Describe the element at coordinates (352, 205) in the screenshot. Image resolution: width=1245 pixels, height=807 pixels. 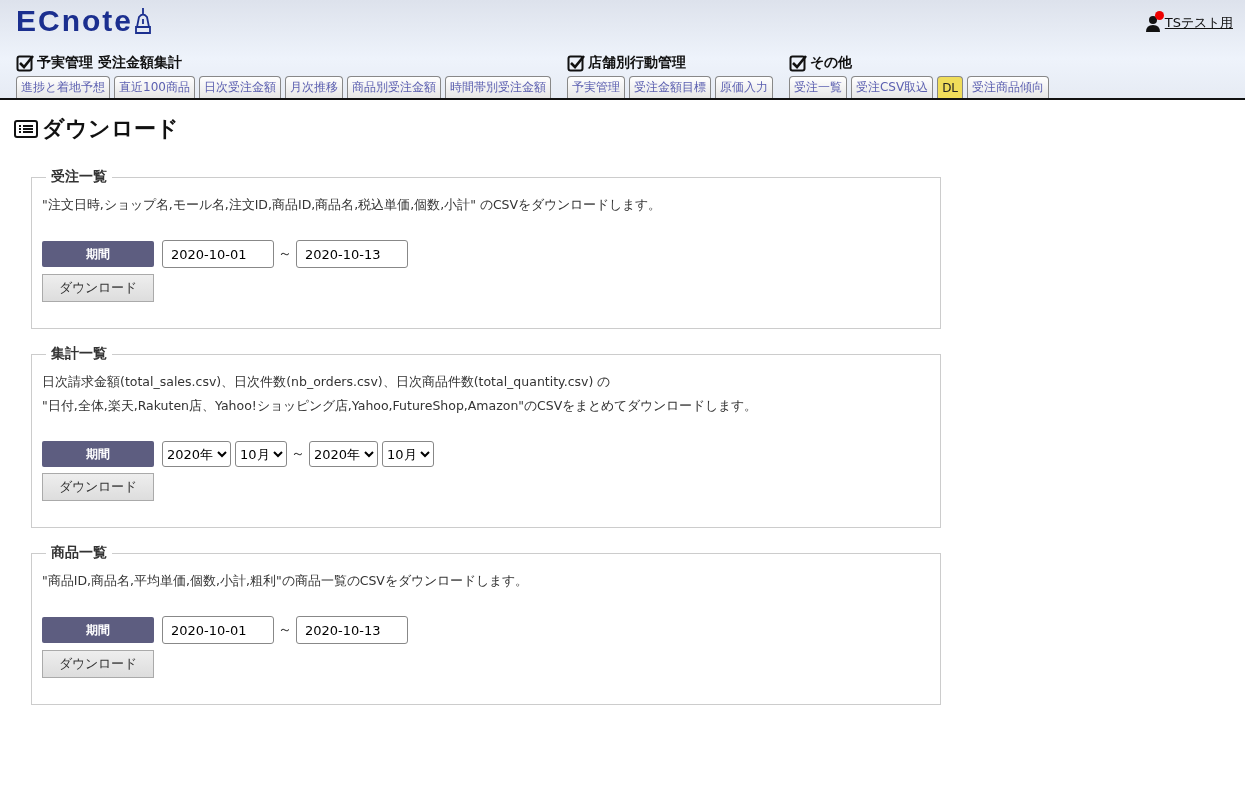
I see `section-description: "注文日時,ショップ名,モール名,注文ID,商品ID,商品名,税込単価,個数,小計" のCSVをダウンロードします。` at that location.